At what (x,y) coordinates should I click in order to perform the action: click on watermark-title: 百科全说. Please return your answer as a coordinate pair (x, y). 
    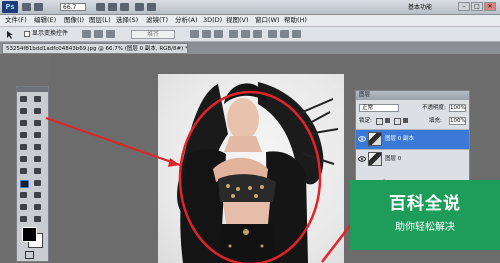
    Looking at the image, I should click on (425, 204).